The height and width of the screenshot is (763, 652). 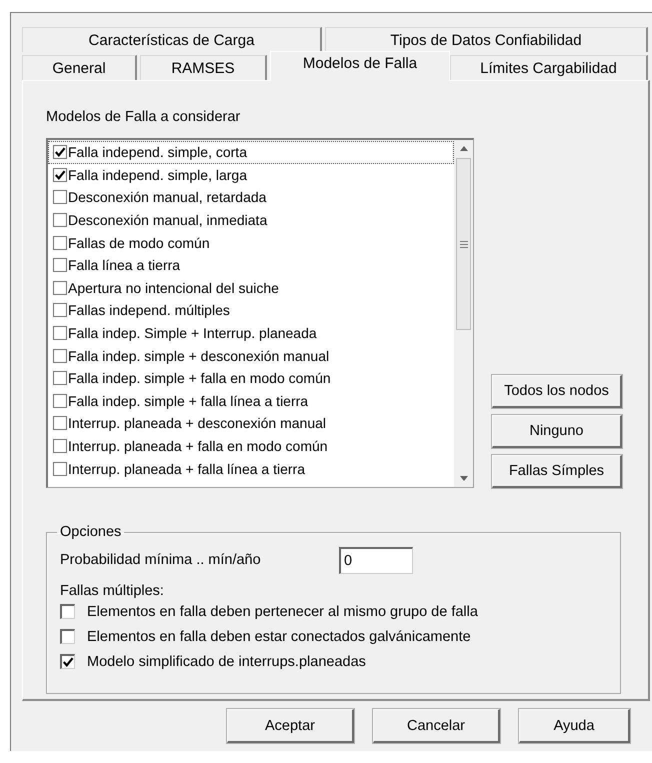 I want to click on list-item: Falla indep. simple + falla en modo común, so click(x=251, y=378).